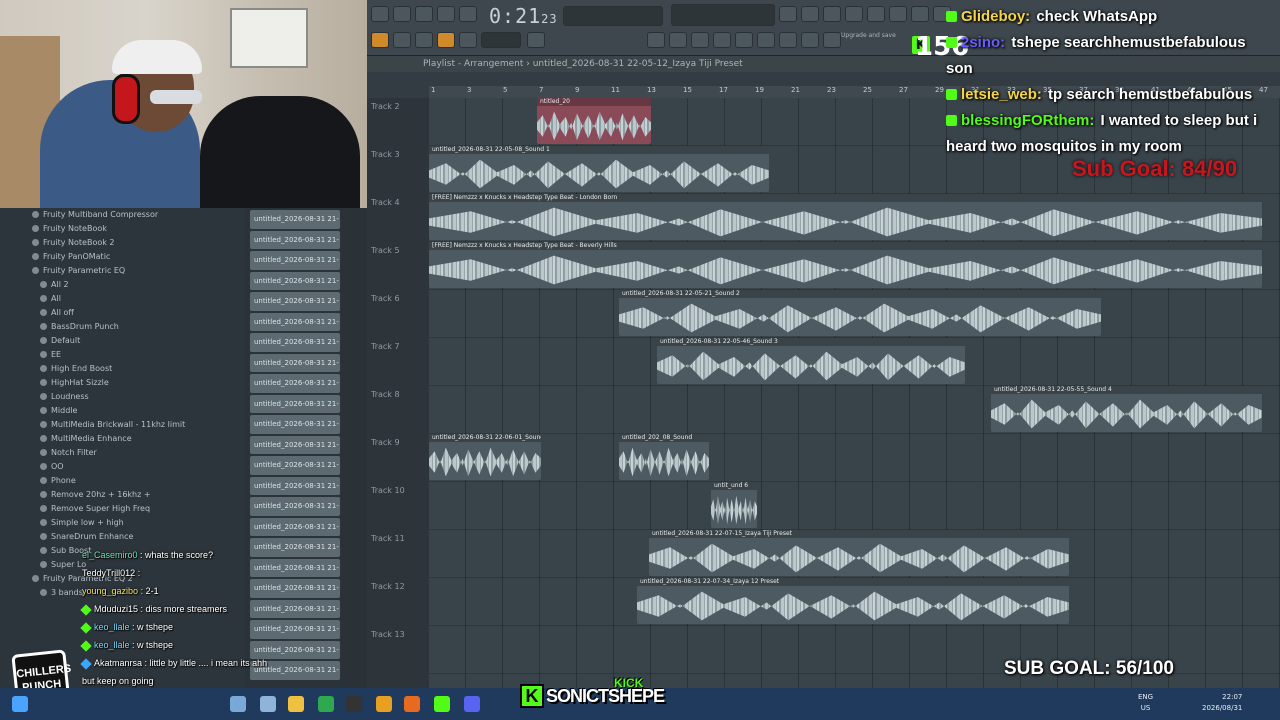 The width and height of the screenshot is (1280, 720). I want to click on track-label: Track 9, so click(385, 442).